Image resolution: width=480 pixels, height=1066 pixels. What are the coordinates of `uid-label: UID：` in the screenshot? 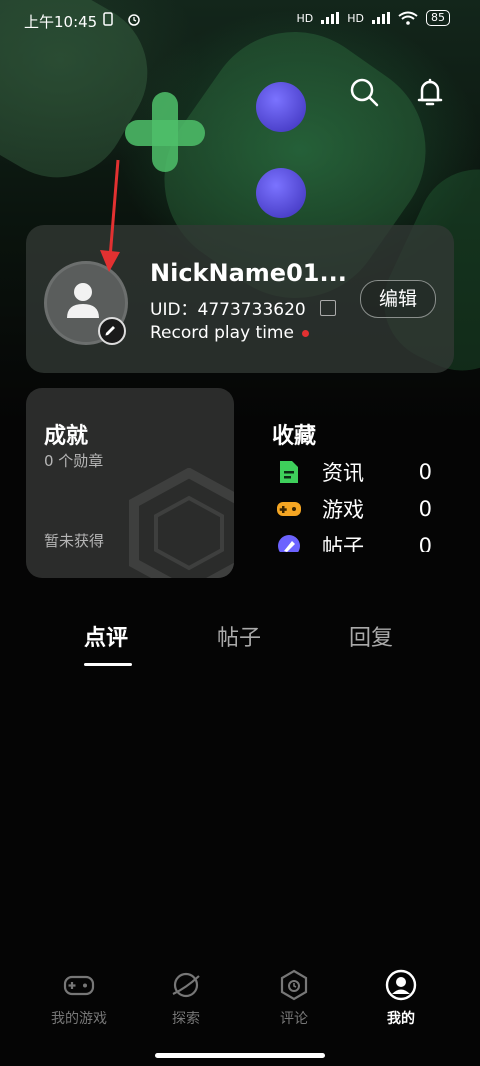 It's located at (174, 310).